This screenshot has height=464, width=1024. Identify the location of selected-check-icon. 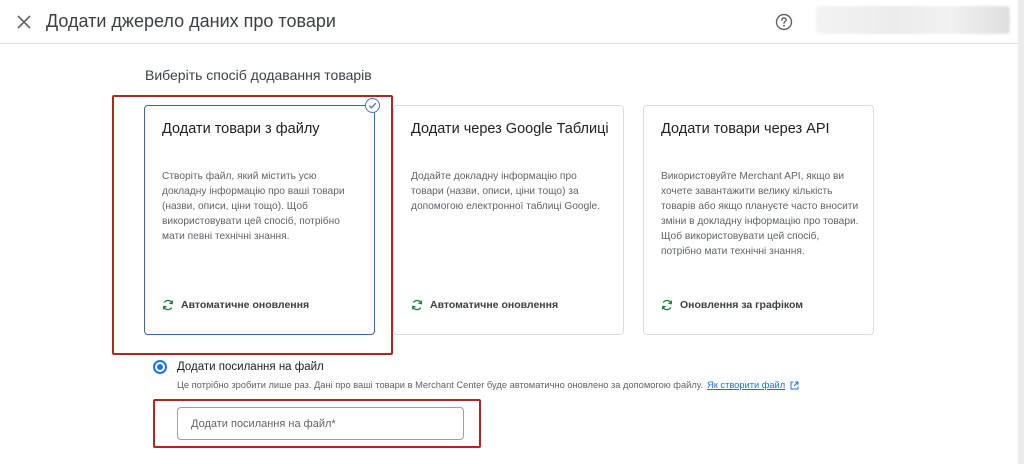
(372, 105).